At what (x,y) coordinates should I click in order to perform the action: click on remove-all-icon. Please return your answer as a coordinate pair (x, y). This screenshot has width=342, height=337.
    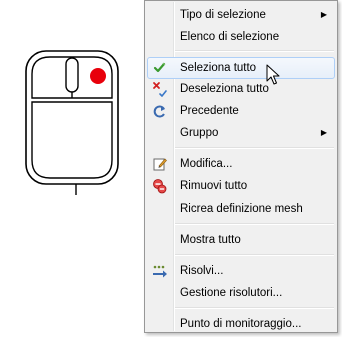
    Looking at the image, I should click on (160, 186).